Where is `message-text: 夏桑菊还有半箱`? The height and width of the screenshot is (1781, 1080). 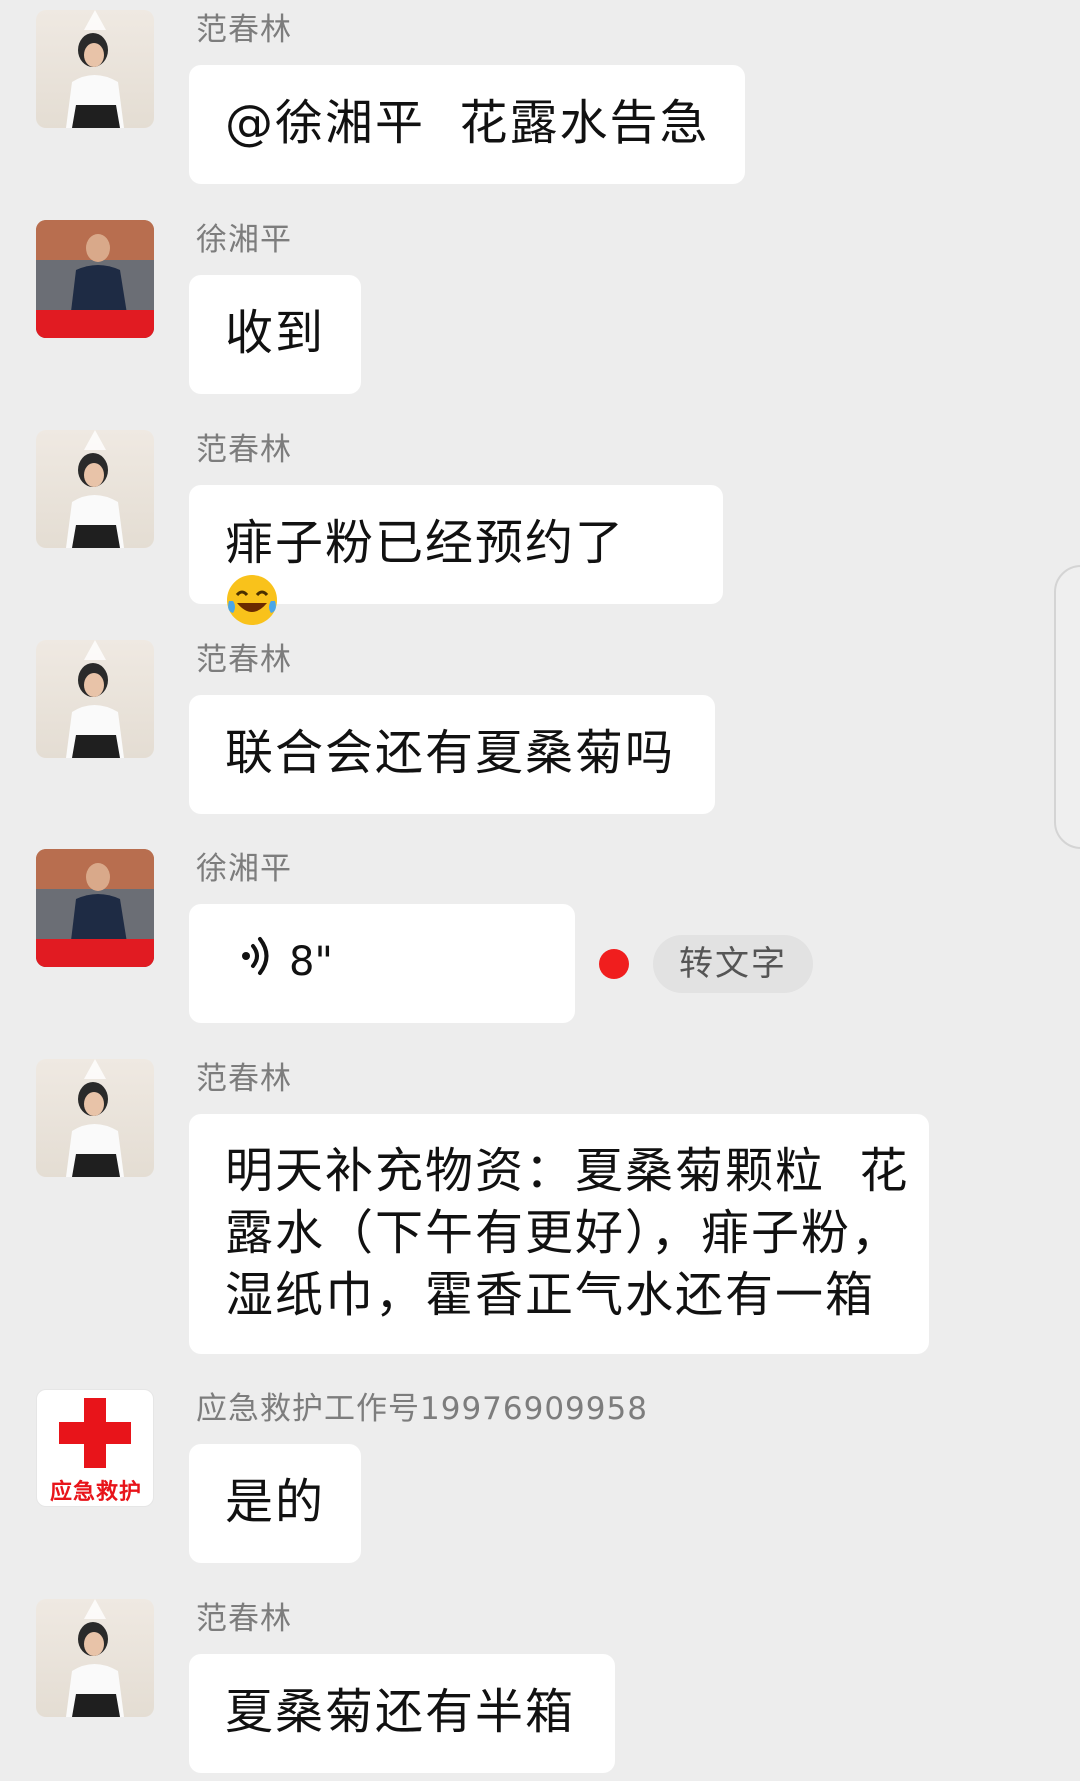 message-text: 夏桑菊还有半箱 is located at coordinates (400, 1712).